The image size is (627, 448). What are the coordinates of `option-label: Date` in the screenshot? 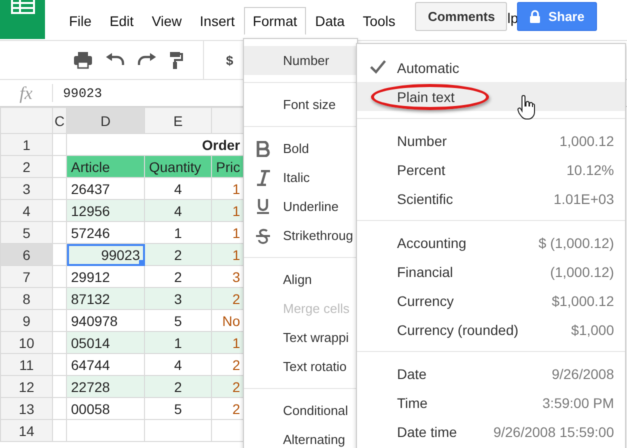 It's located at (412, 374).